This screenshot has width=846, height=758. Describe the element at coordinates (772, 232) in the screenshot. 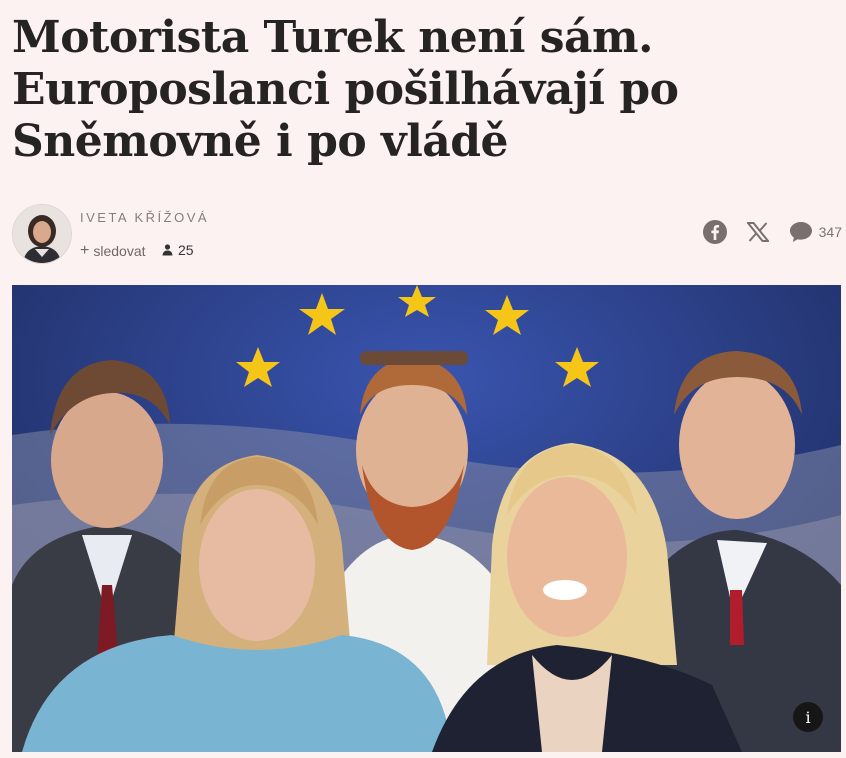

I see `share-bar: 347` at that location.